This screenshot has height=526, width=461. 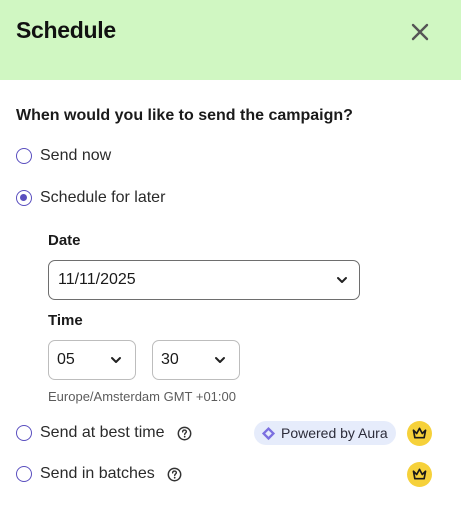 I want to click on radio-send-now: Send now, so click(x=63, y=156).